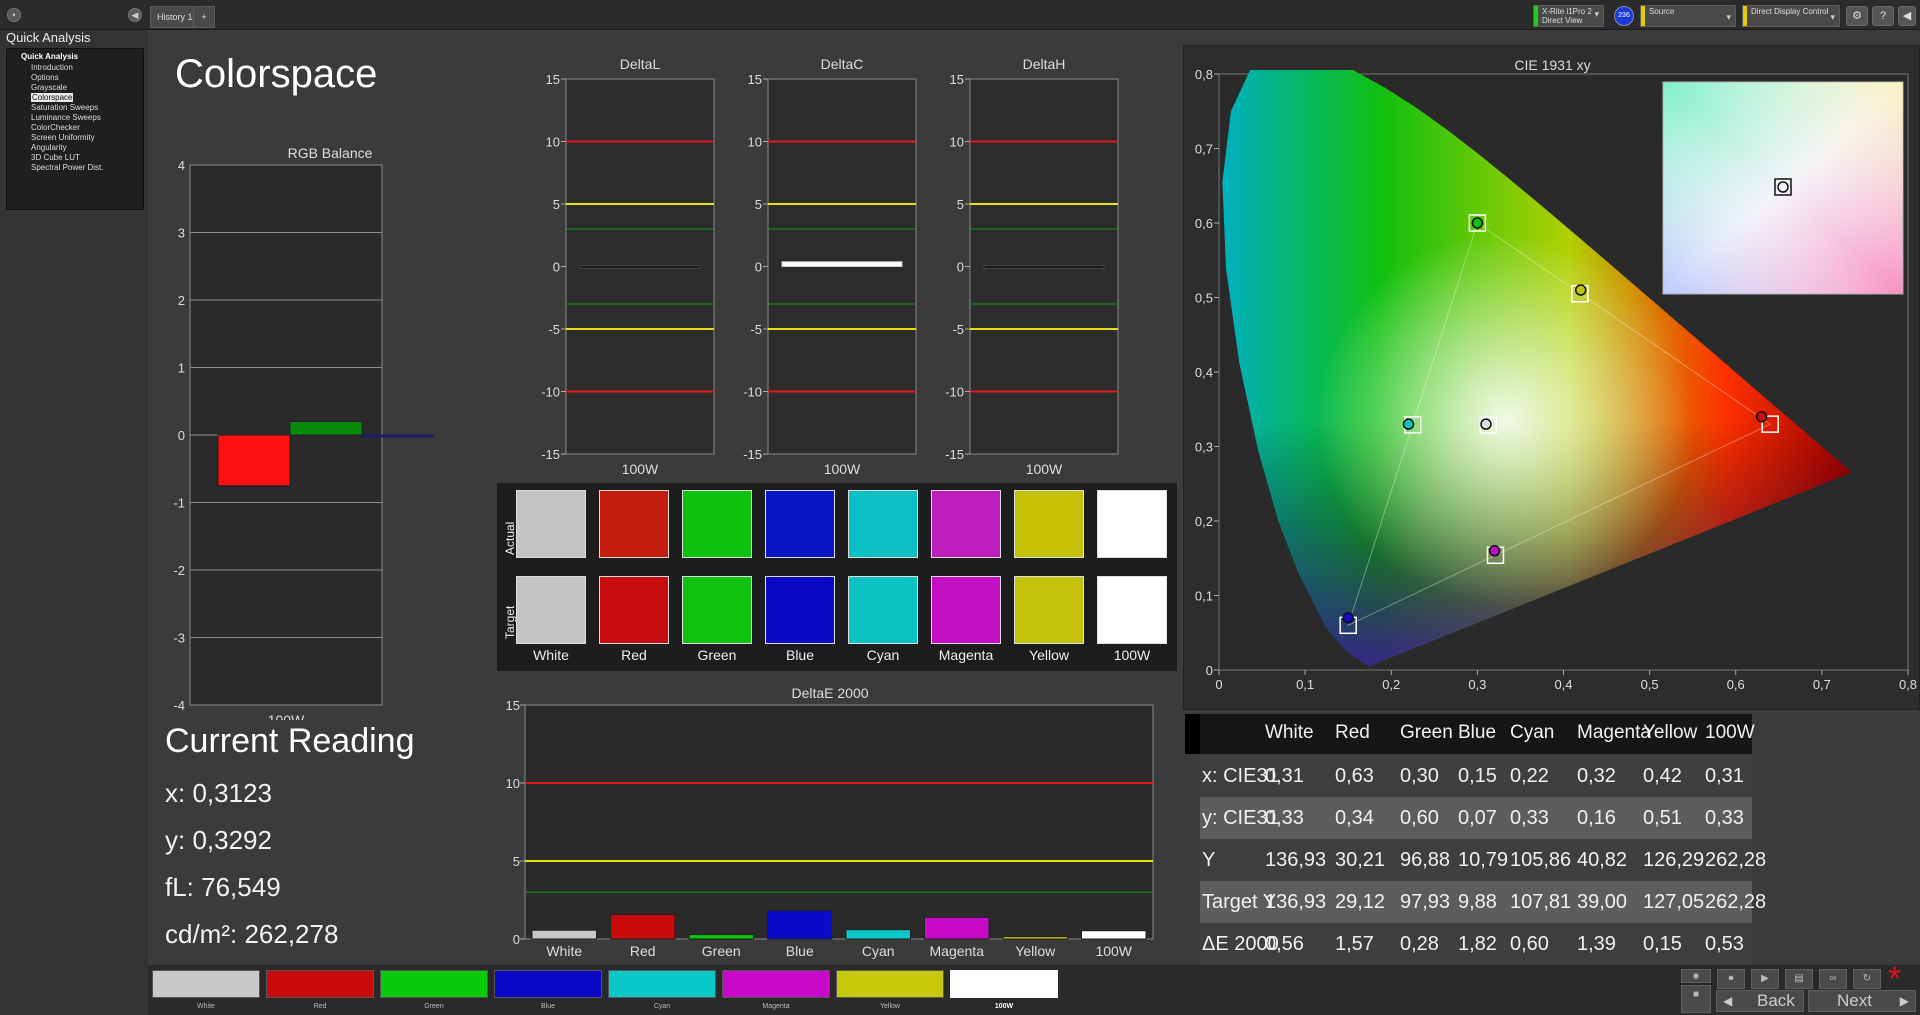 This screenshot has height=1015, width=1920. Describe the element at coordinates (204, 17) in the screenshot. I see `add-tab-button: +` at that location.